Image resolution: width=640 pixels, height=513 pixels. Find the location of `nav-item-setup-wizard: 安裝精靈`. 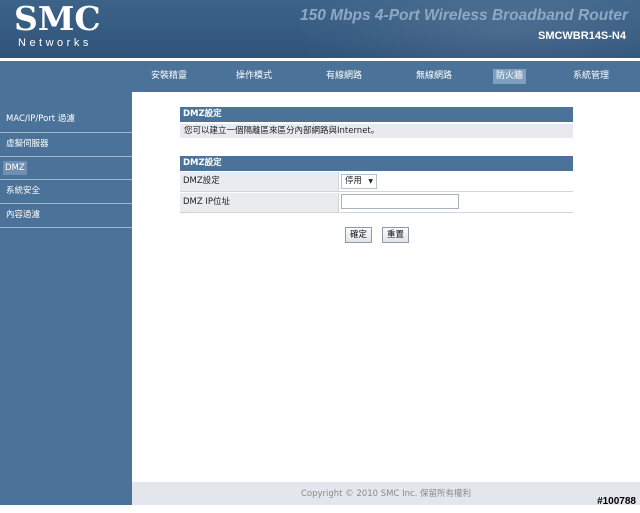

nav-item-setup-wizard: 安裝精靈 is located at coordinates (169, 76).